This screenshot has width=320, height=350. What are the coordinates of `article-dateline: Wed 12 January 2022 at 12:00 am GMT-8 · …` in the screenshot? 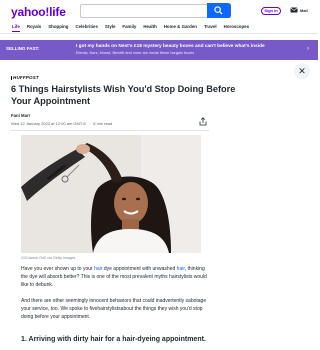 It's located at (62, 123).